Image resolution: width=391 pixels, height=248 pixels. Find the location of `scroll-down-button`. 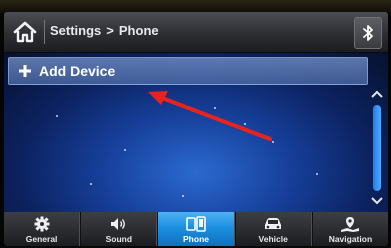

scroll-down-button is located at coordinates (377, 201).